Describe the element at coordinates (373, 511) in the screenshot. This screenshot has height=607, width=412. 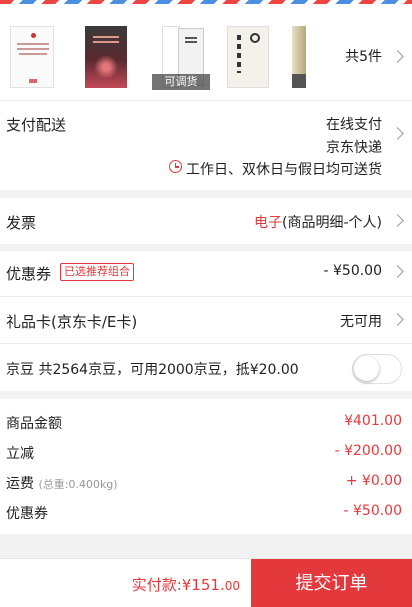
I see `coupon-summary-value: - ¥50.00` at that location.